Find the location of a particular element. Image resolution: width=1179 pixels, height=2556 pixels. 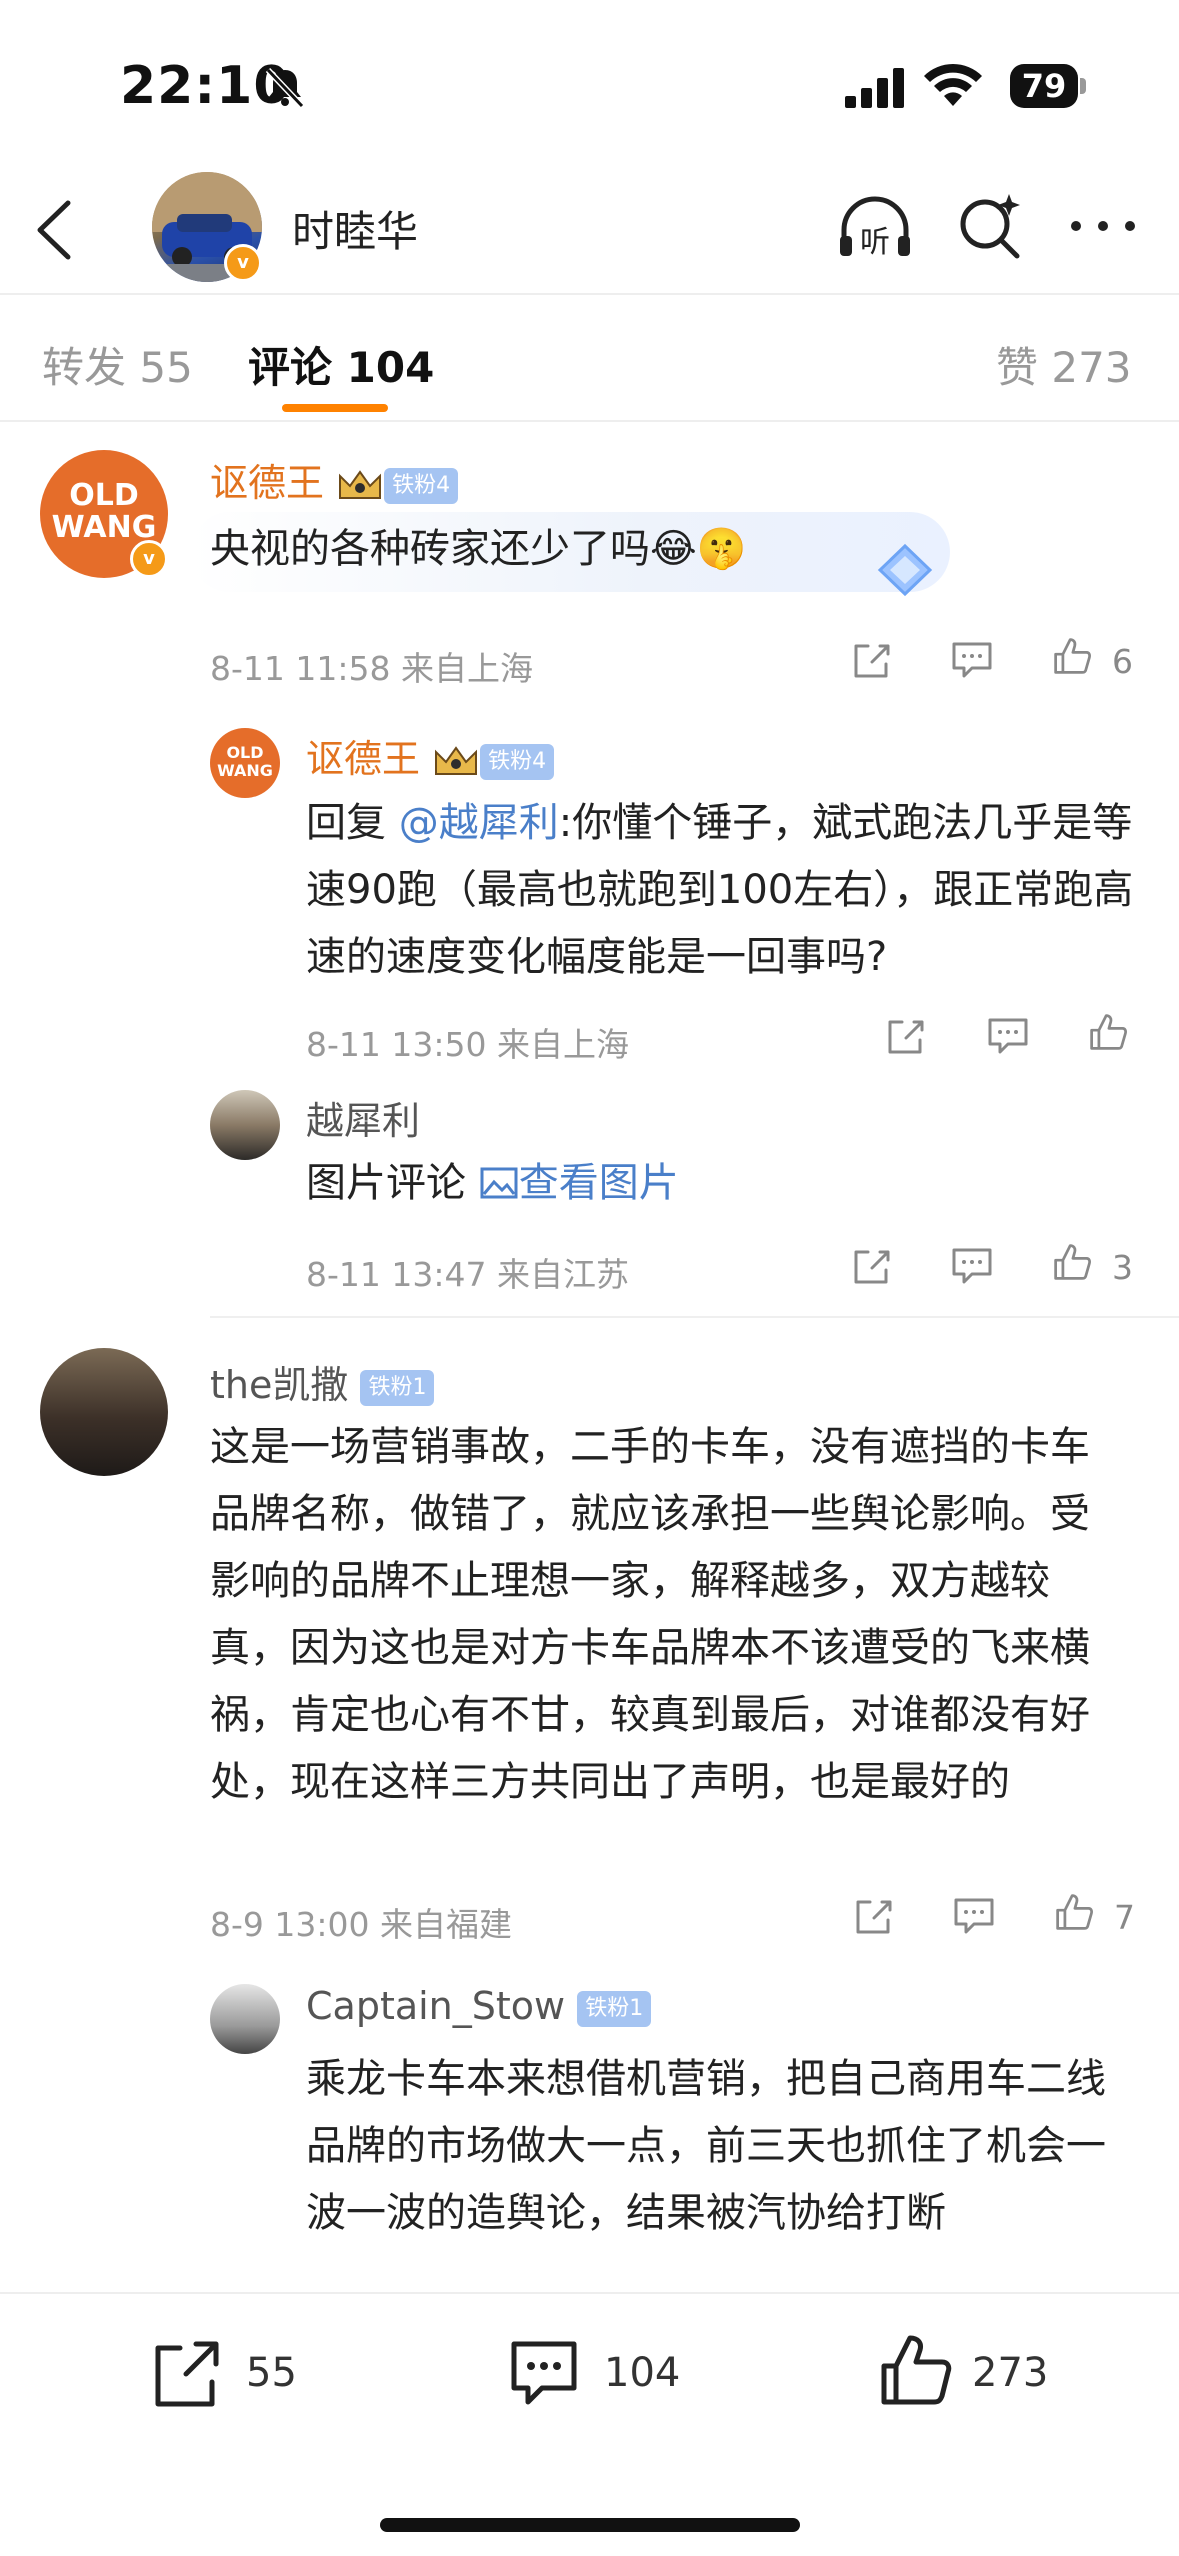

back-icon is located at coordinates (55, 230).